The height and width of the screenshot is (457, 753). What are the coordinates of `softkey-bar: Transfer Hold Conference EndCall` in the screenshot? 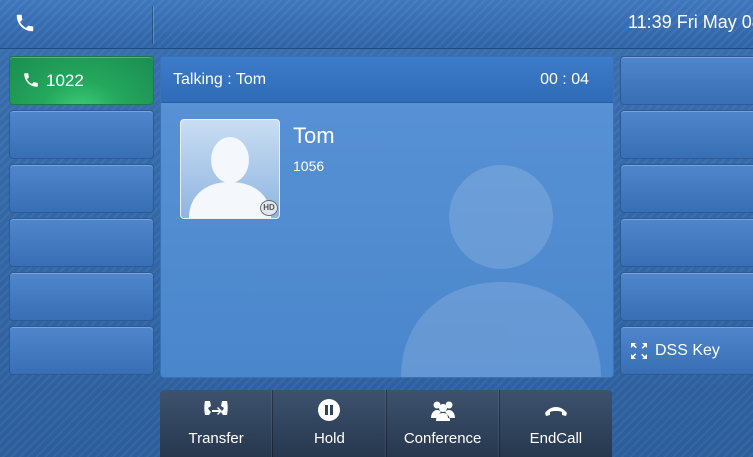 It's located at (386, 423).